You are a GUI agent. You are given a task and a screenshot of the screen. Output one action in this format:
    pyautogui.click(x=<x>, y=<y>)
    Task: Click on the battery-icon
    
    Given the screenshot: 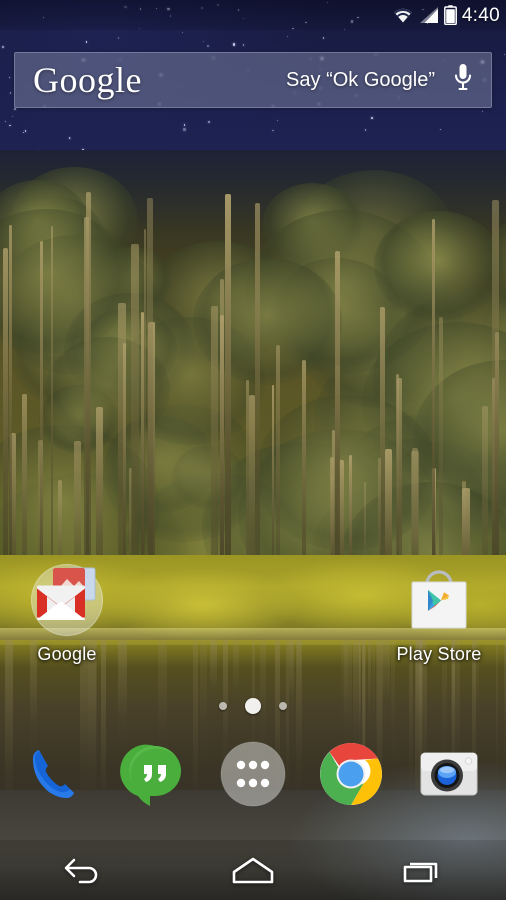 What is the action you would take?
    pyautogui.click(x=450, y=15)
    